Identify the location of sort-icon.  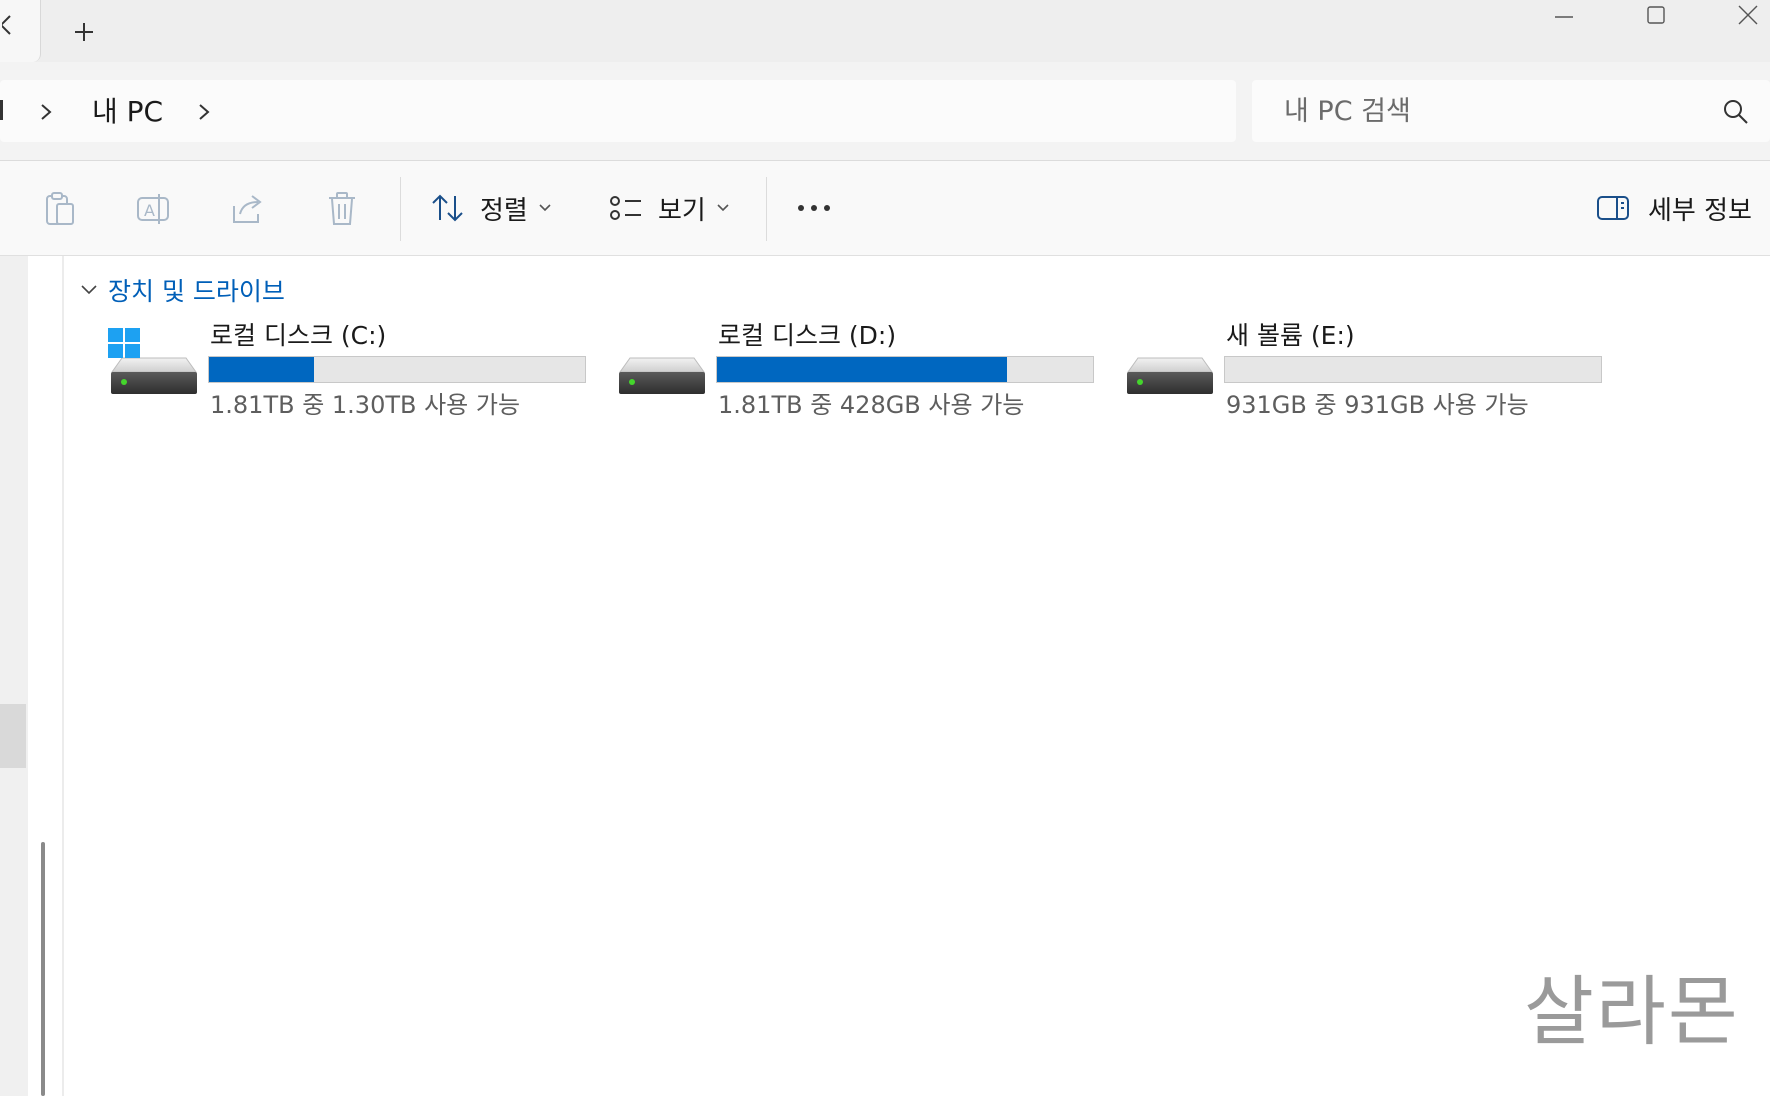
(447, 208).